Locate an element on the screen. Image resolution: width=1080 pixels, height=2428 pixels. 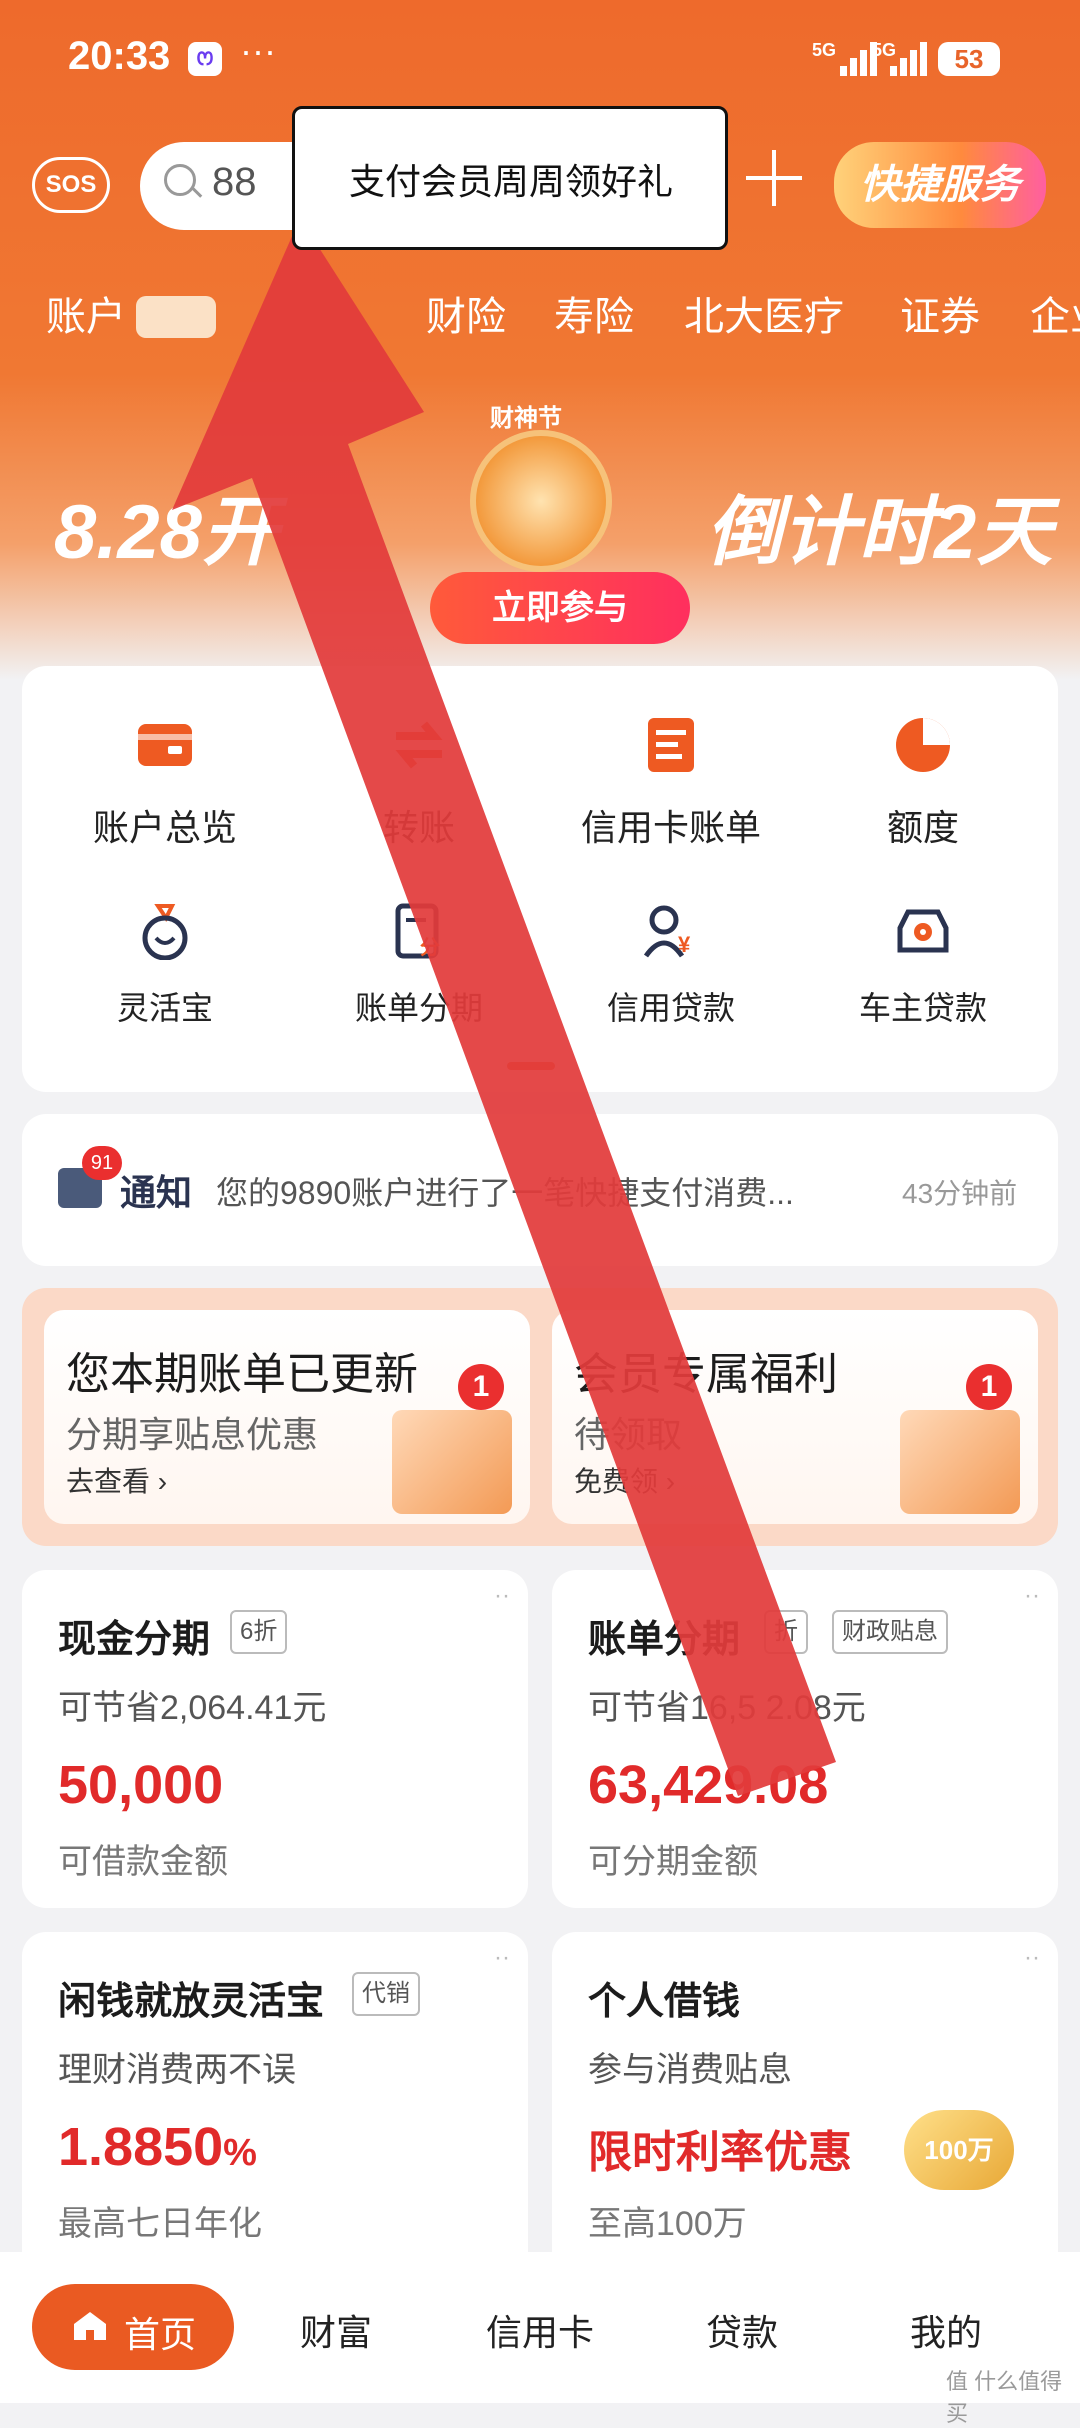
wallet-icon is located at coordinates (165, 745).